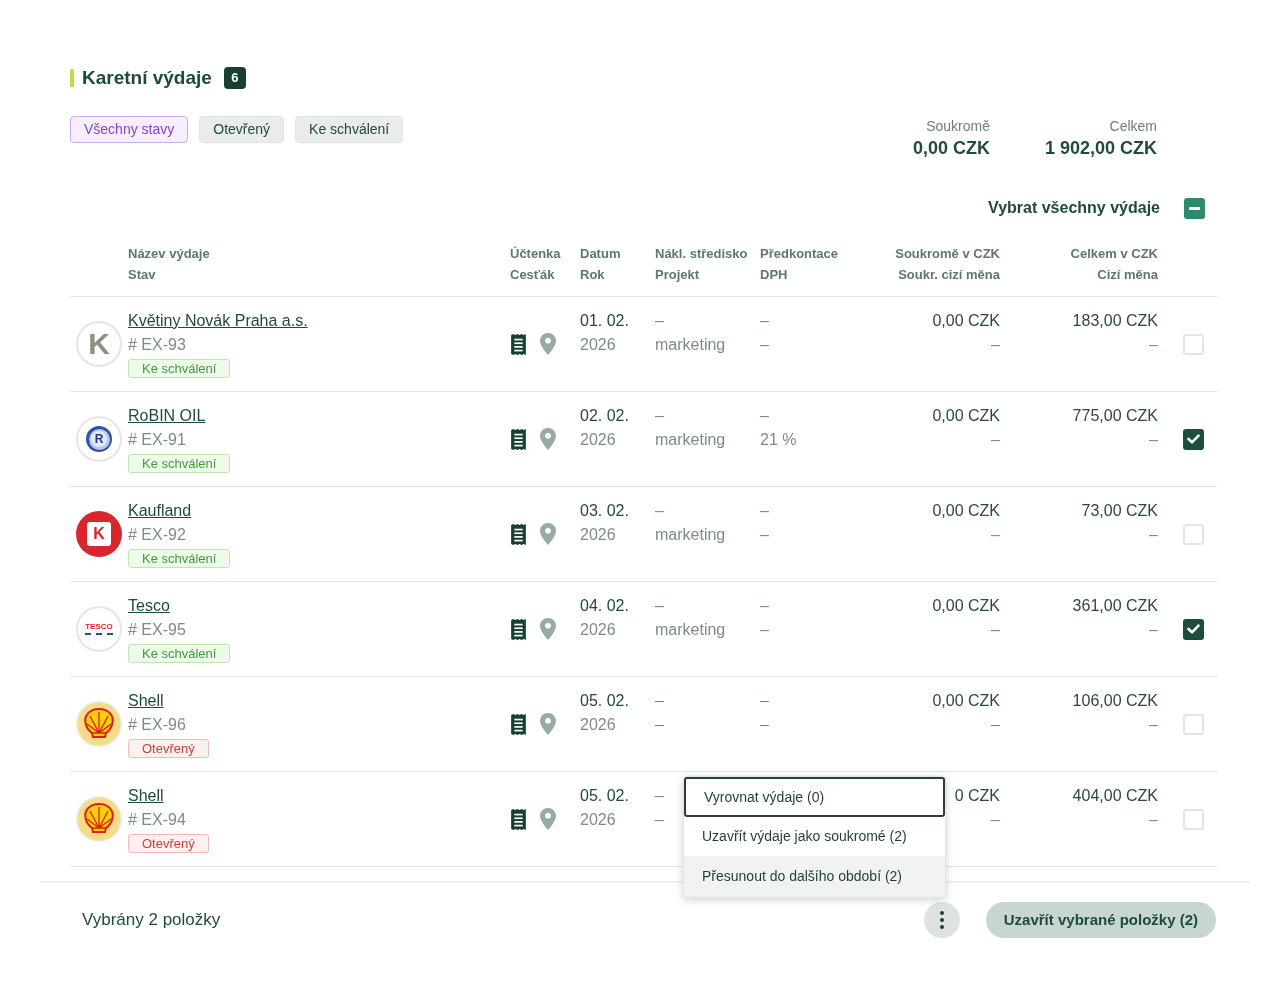 The width and height of the screenshot is (1268, 1000). What do you see at coordinates (157, 725) in the screenshot?
I see `expense-number: # EX-96` at bounding box center [157, 725].